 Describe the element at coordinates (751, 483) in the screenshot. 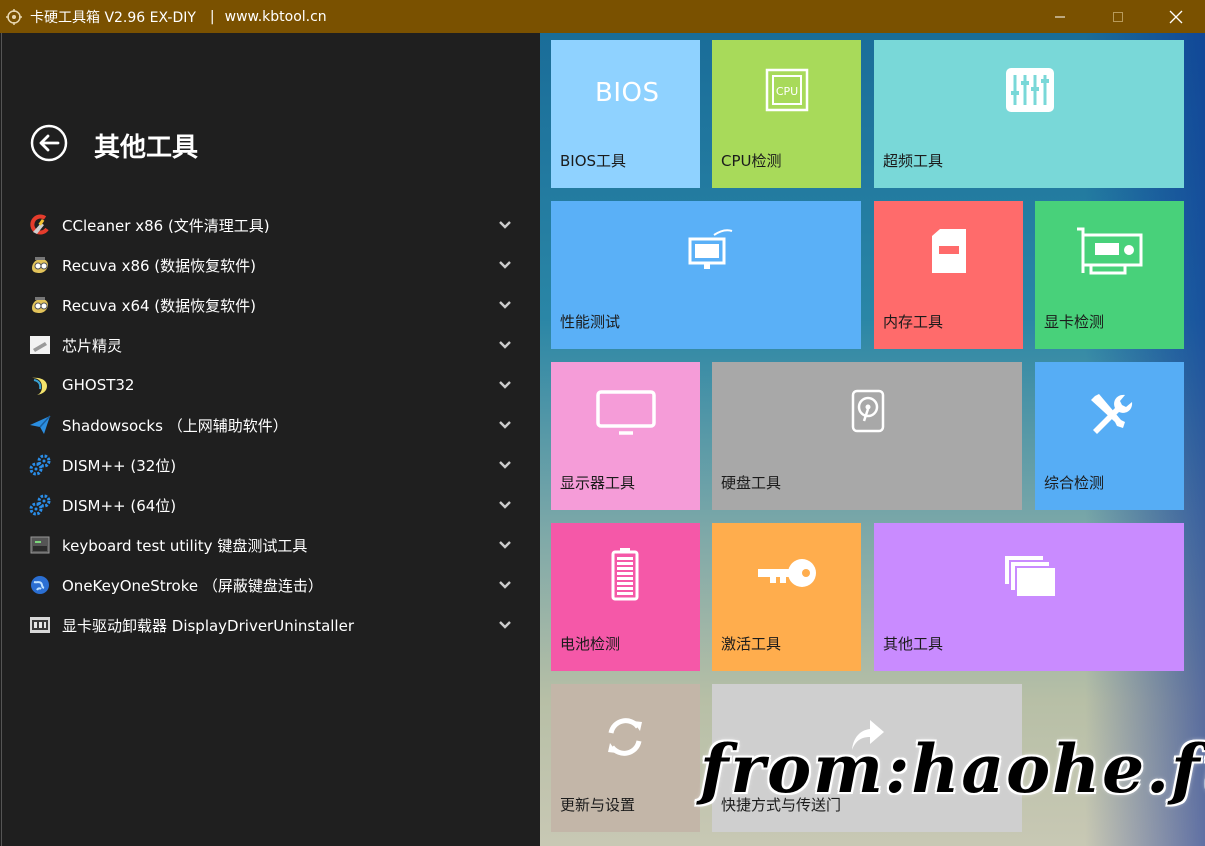

I see `tile-label: 硬盘工具` at that location.